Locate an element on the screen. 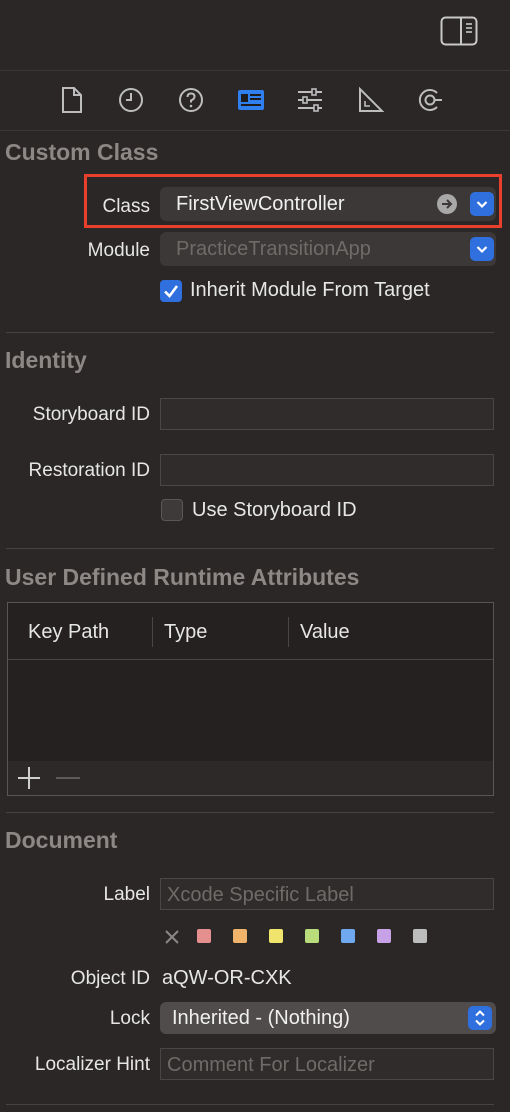  color-swatch-red is located at coordinates (204, 936).